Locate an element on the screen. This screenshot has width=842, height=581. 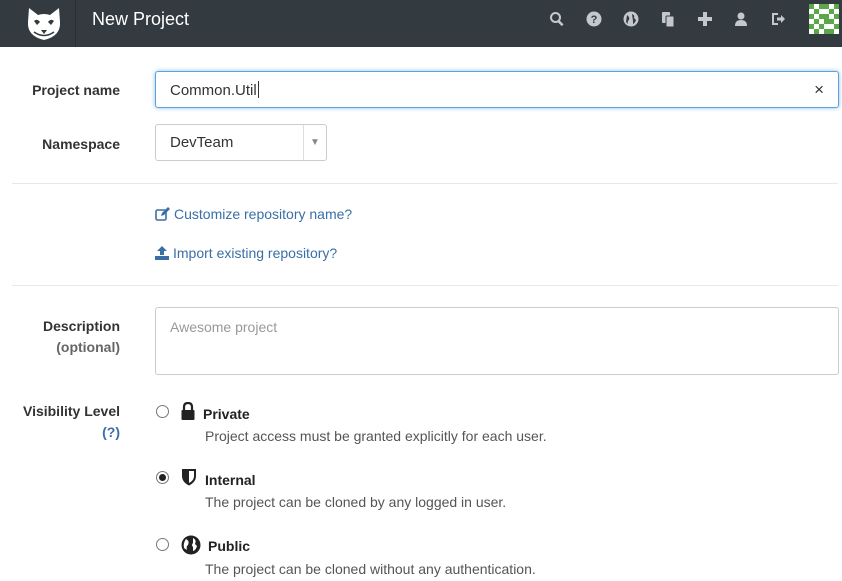
gitlab-logo is located at coordinates (44, 23).